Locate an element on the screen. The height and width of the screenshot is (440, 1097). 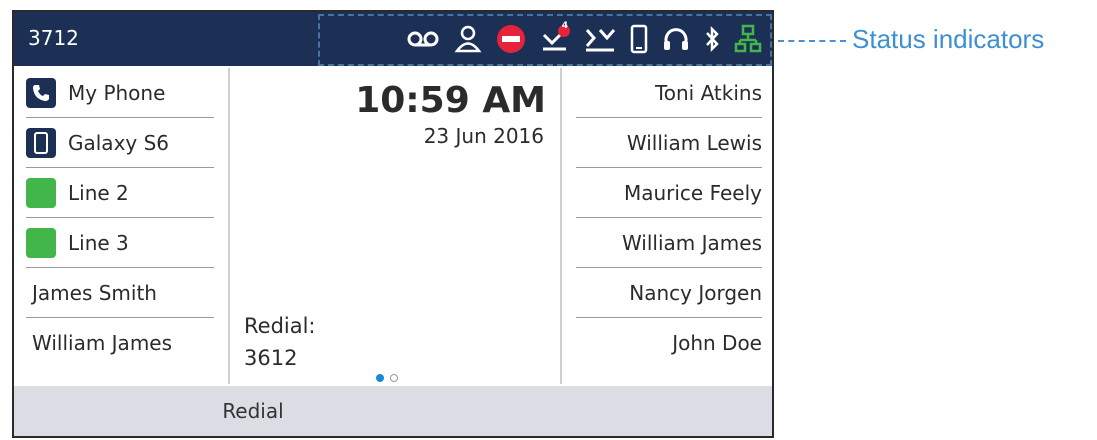
missed-calls-icon: 4 is located at coordinates (555, 37).